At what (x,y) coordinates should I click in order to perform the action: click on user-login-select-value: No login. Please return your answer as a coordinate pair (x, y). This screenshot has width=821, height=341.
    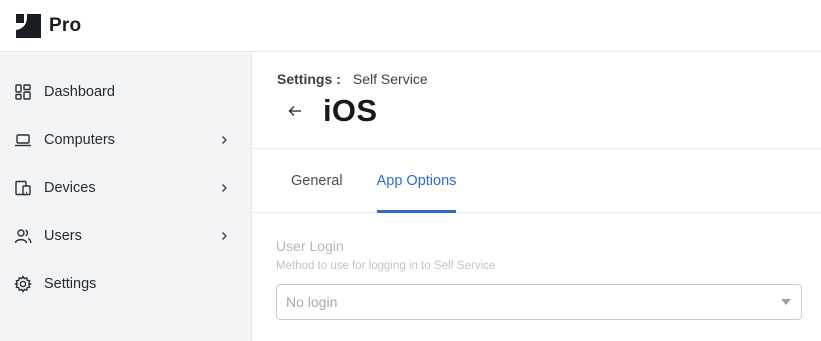
    Looking at the image, I should click on (312, 302).